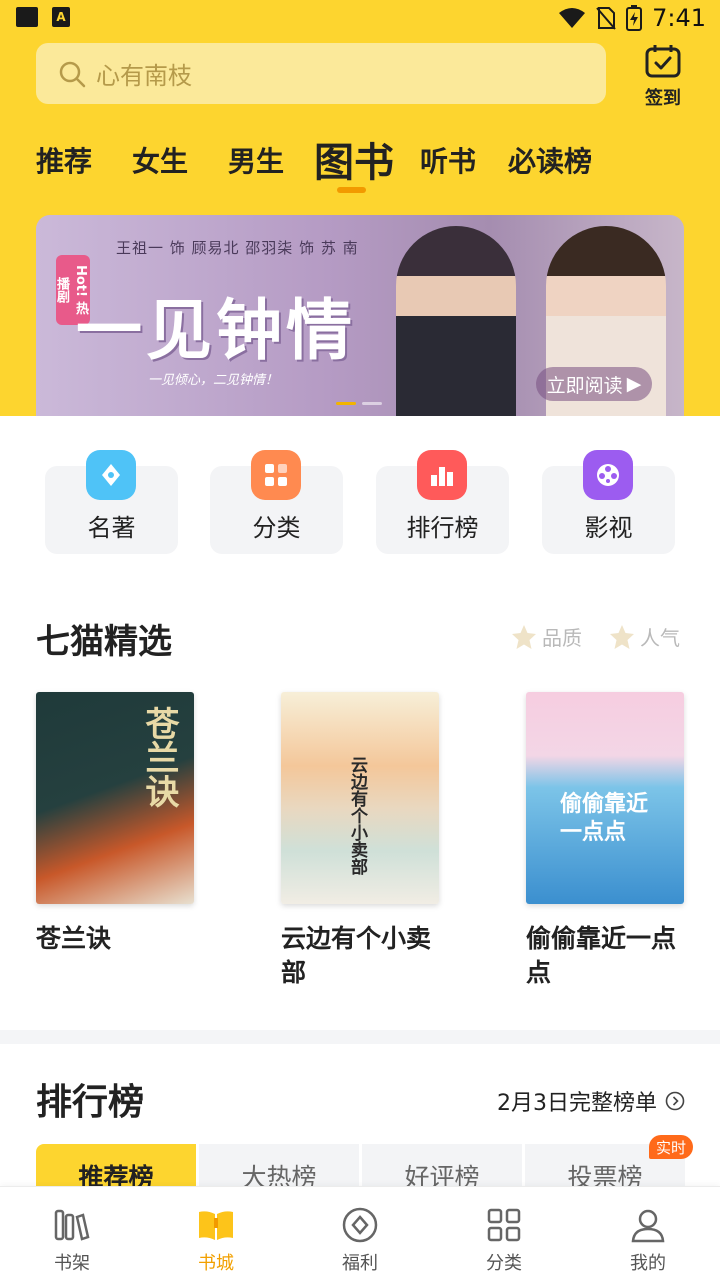 The height and width of the screenshot is (1280, 720). I want to click on banner-subtitle: 一见倾心，二见钟情！, so click(213, 380).